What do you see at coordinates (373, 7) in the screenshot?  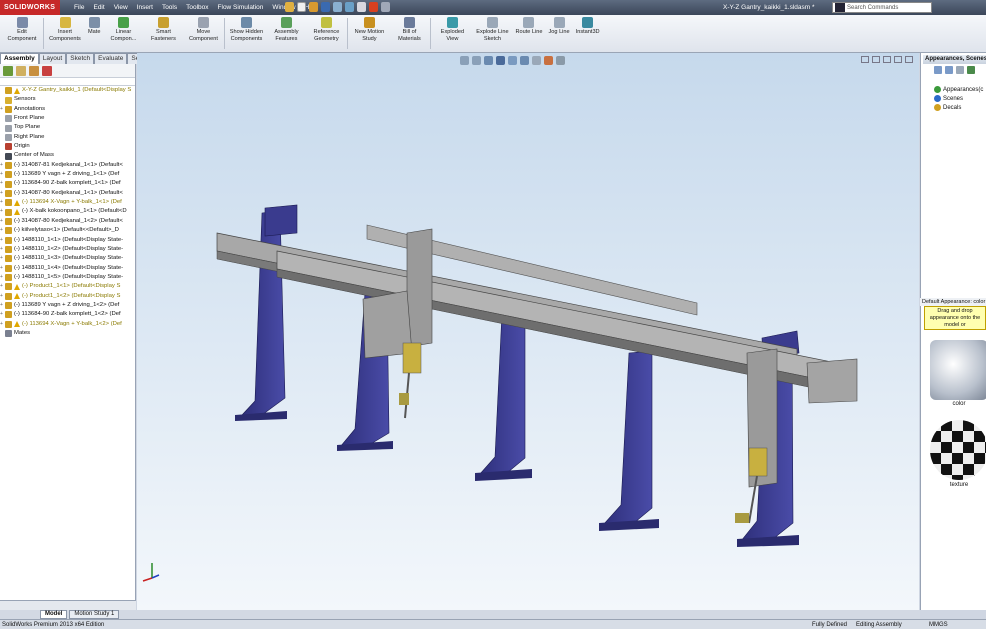 I see `rebuild-icon` at bounding box center [373, 7].